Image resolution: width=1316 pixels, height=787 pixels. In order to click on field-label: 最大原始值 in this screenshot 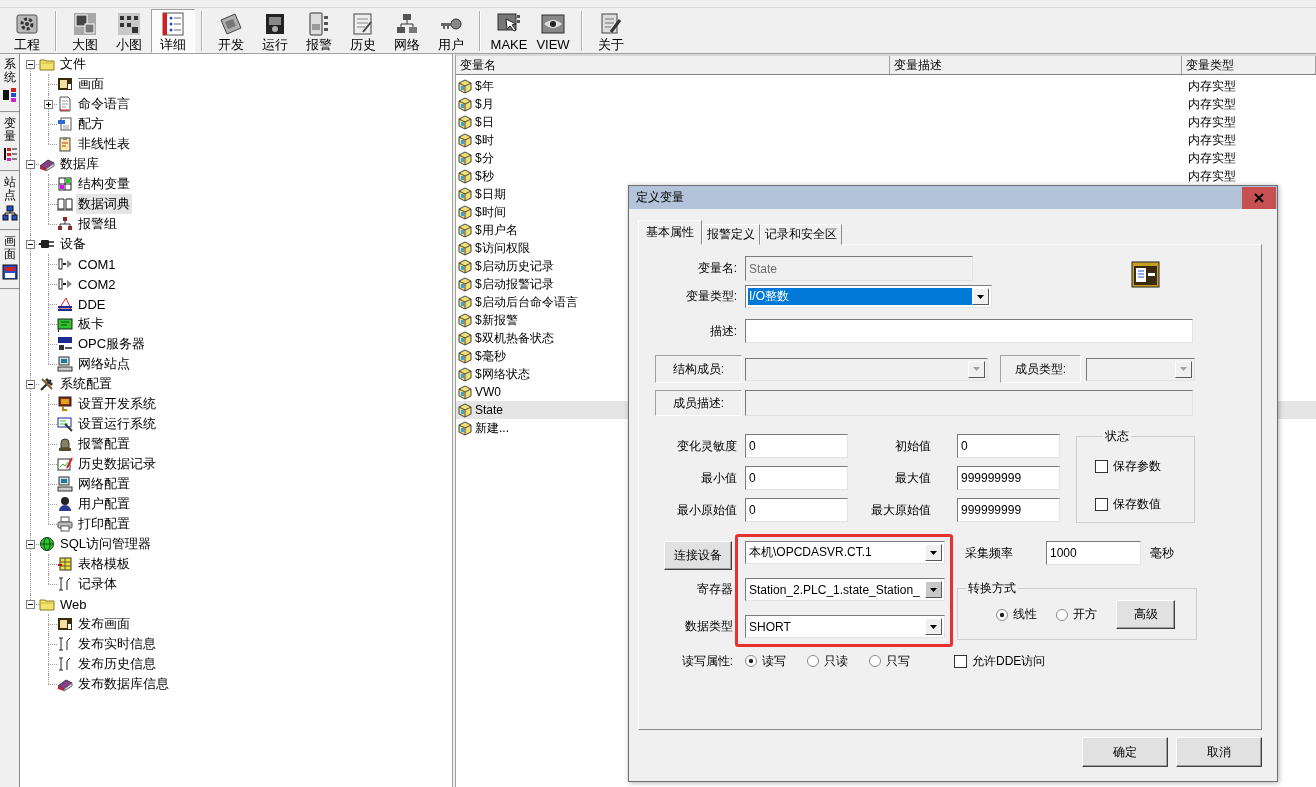, I will do `click(901, 510)`.